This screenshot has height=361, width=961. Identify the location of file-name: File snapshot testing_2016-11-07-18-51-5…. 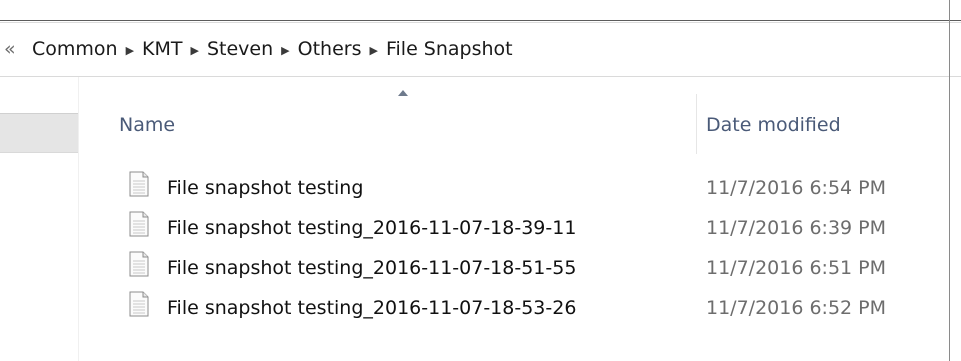
(372, 268).